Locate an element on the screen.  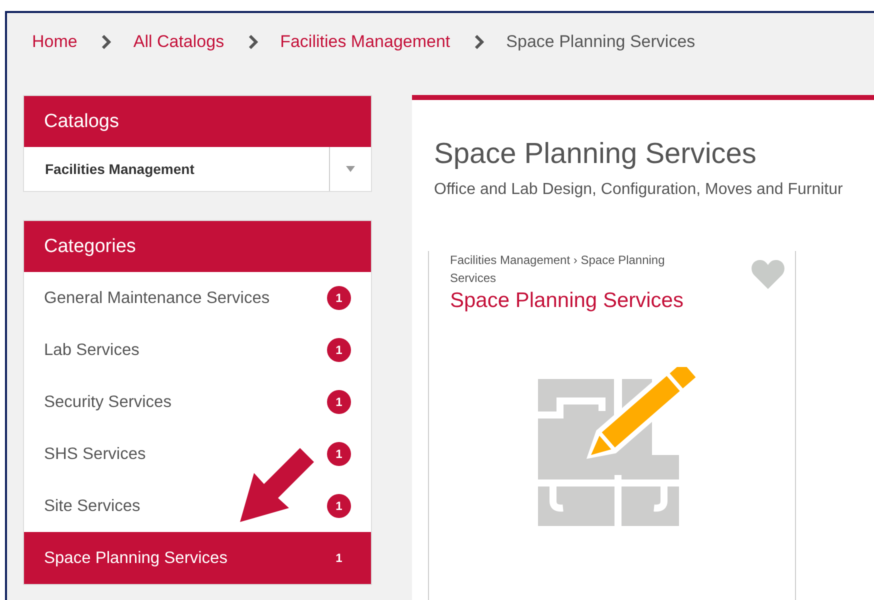
page-title: Space Planning Services is located at coordinates (596, 154).